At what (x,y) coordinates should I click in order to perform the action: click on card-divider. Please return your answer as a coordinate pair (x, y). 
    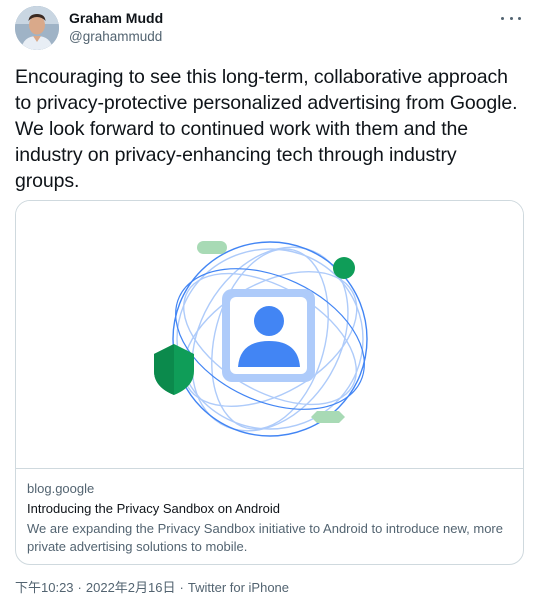
    Looking at the image, I should click on (269, 468).